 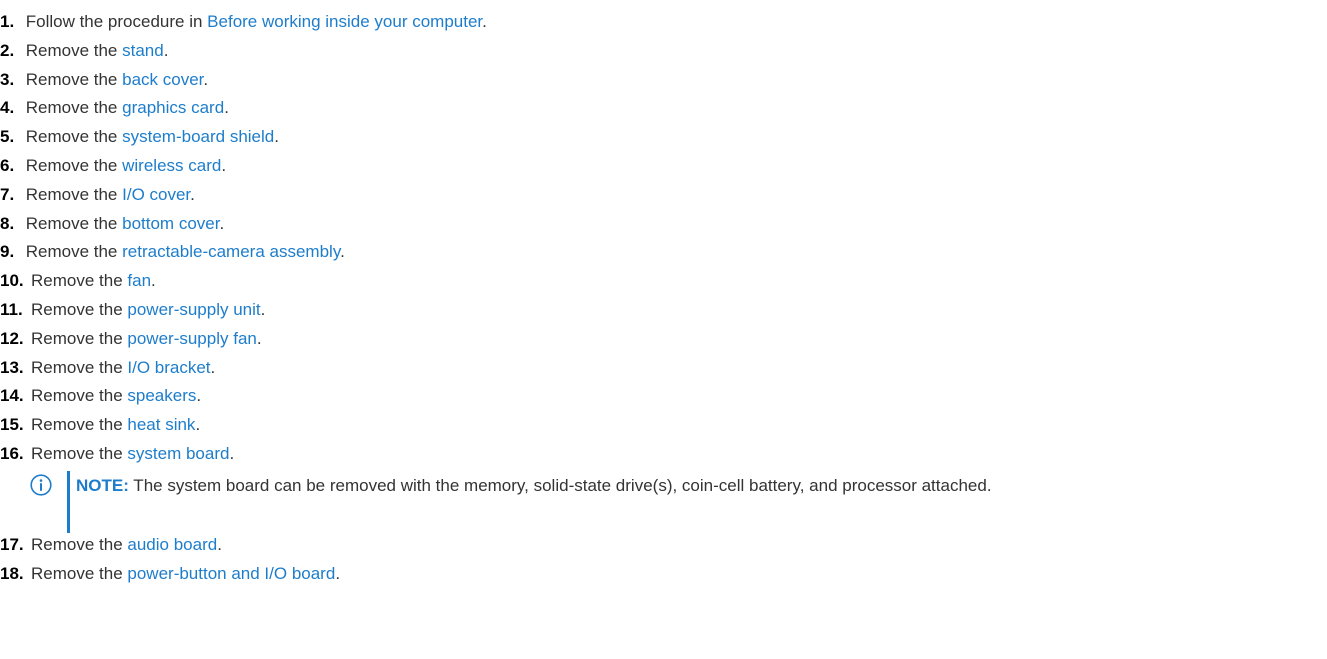 What do you see at coordinates (663, 108) in the screenshot?
I see `step-4: 4. Remove the graphics card.` at bounding box center [663, 108].